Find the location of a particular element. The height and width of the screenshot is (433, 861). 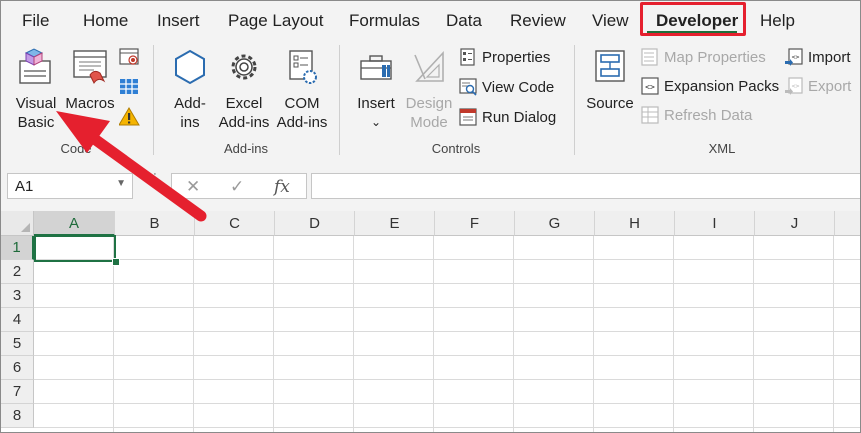

insert-controls-button: Insert ⌄ is located at coordinates (376, 89).